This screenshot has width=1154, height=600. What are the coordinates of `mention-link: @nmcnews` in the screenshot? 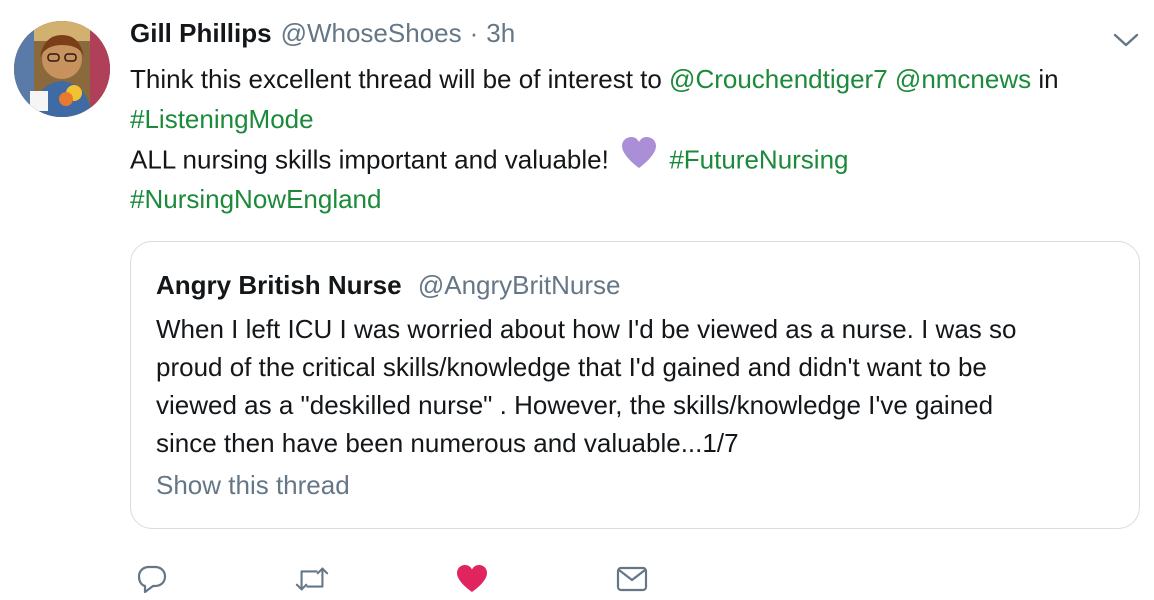 It's located at (963, 79).